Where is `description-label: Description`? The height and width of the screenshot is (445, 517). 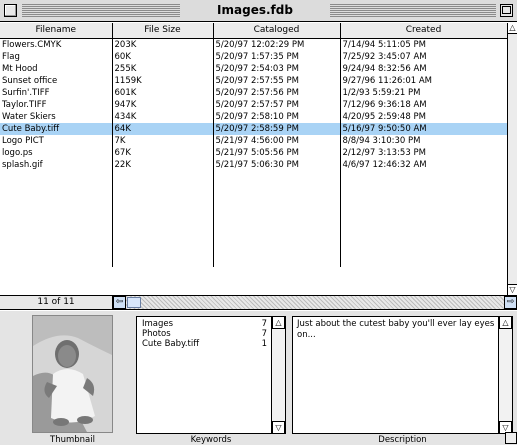 description-label: Description is located at coordinates (402, 440).